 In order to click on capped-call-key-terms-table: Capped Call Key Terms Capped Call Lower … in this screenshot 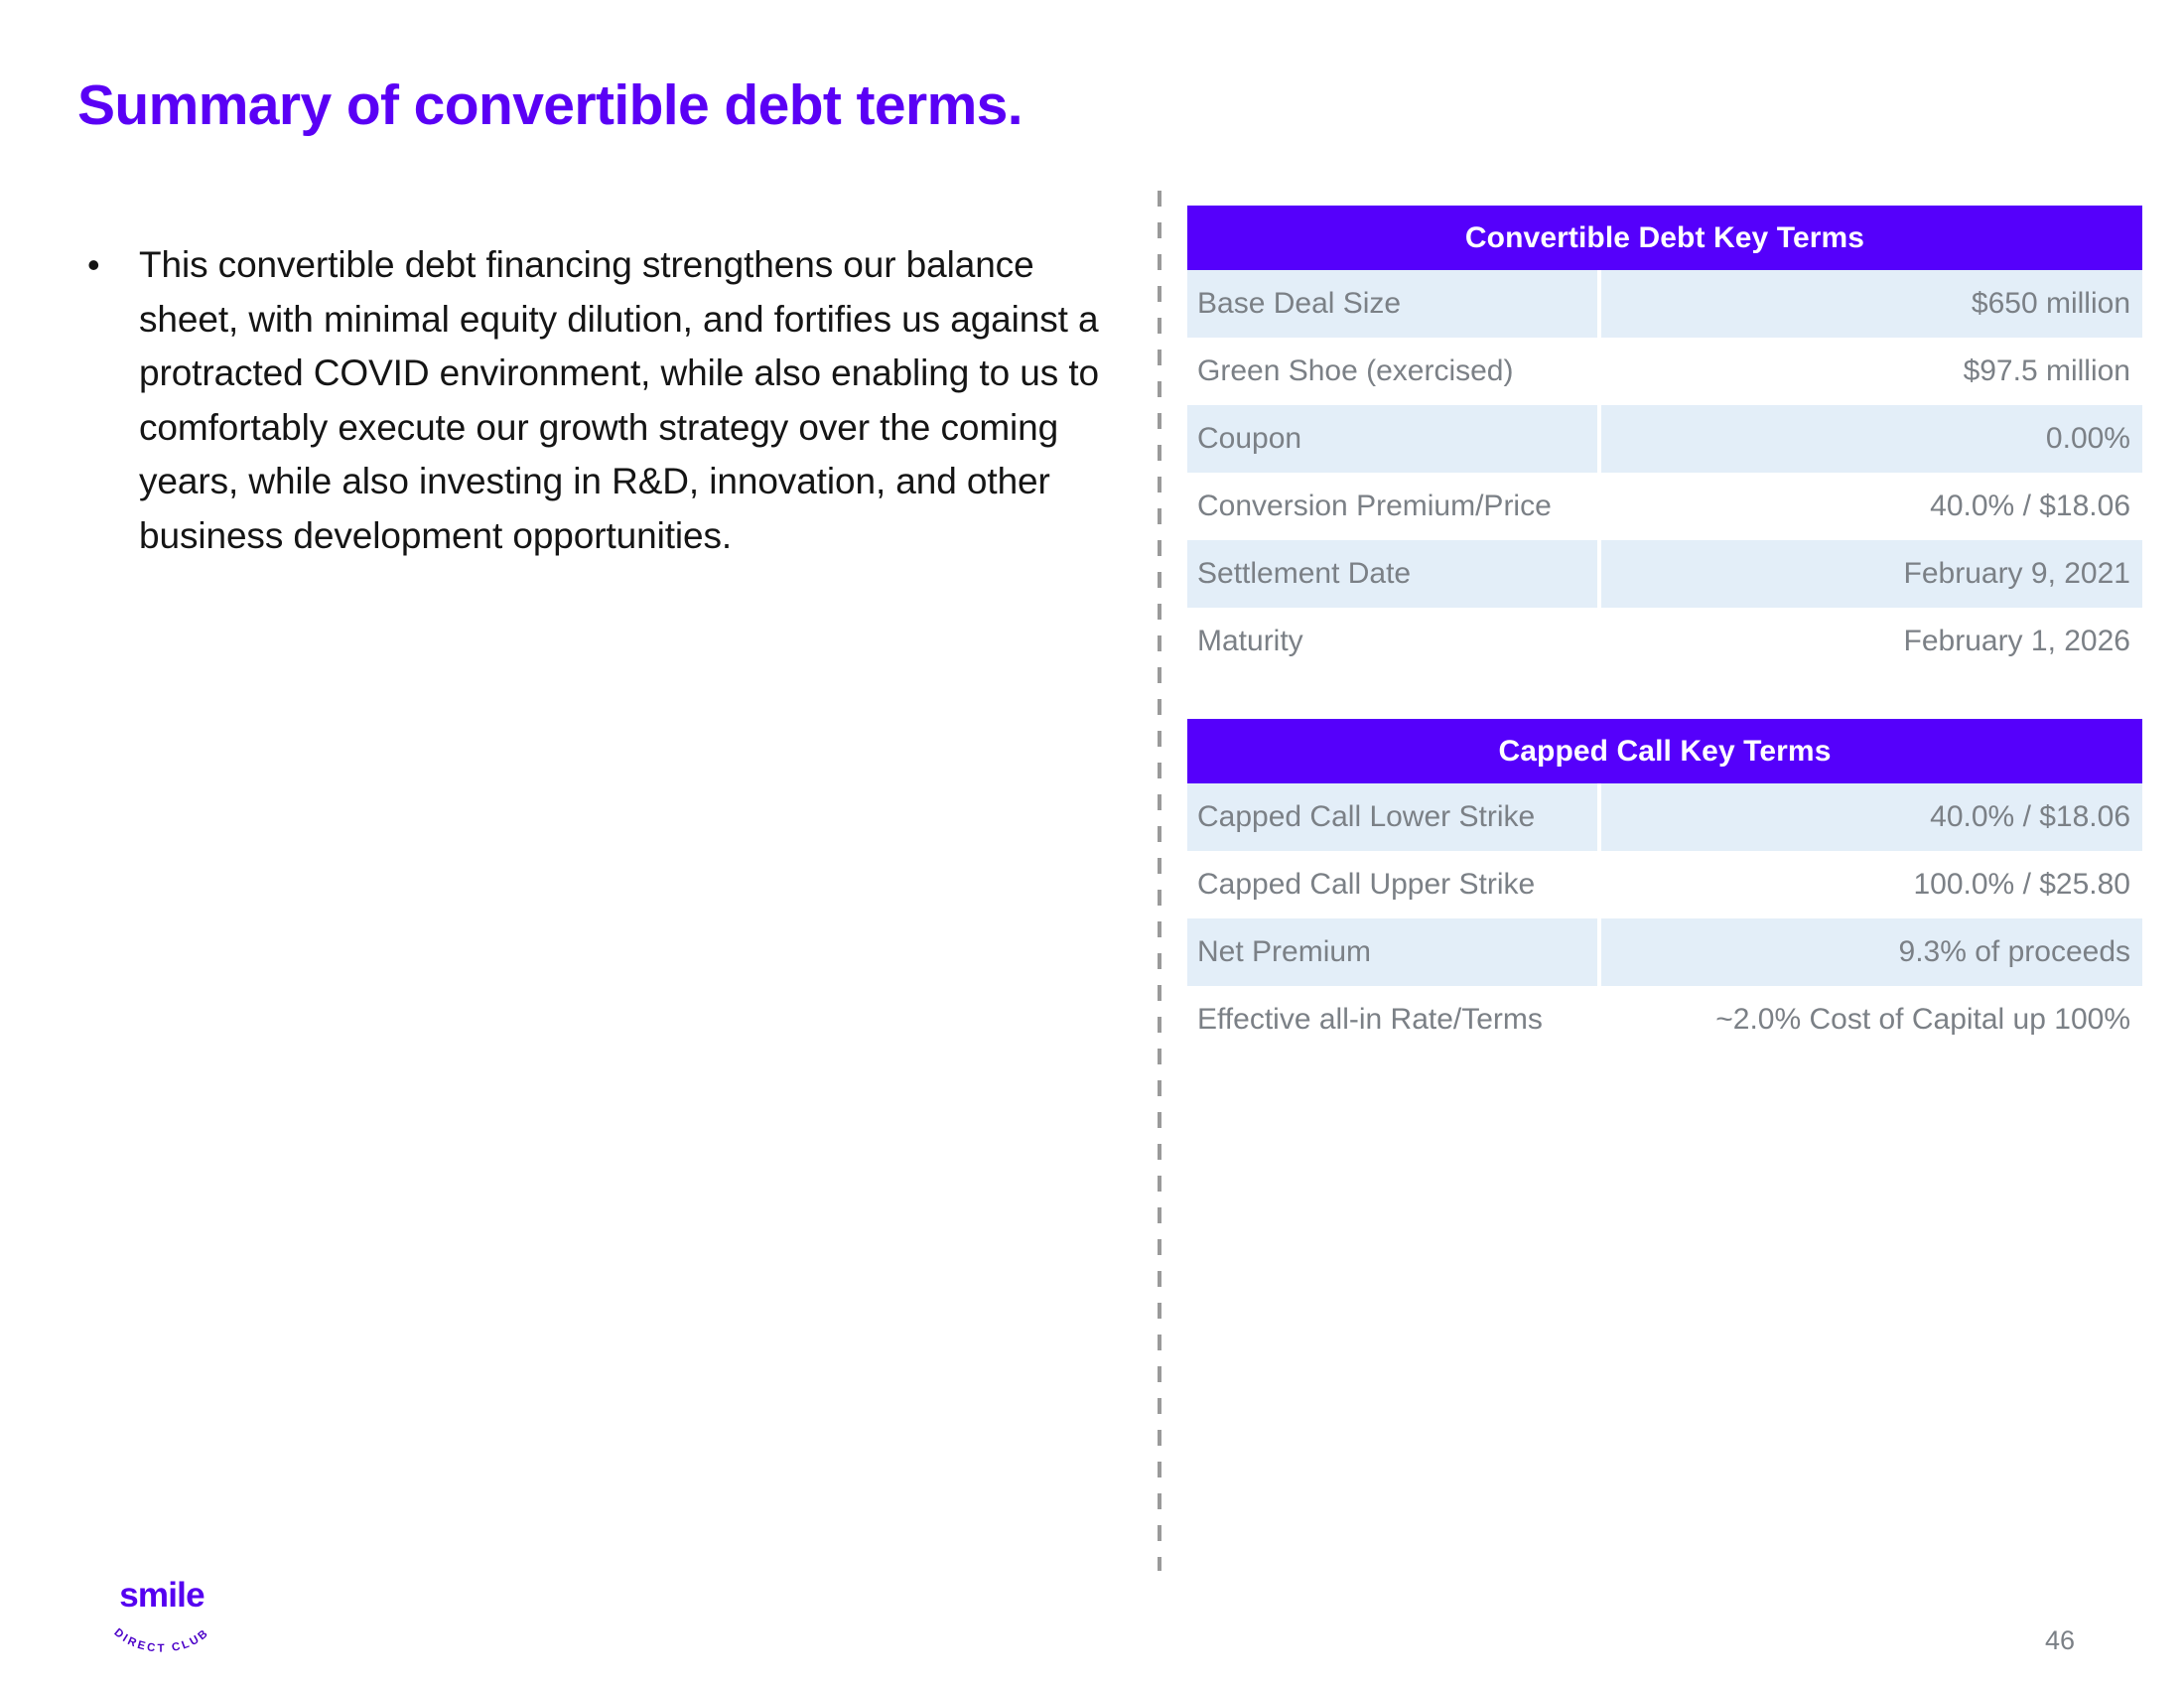, I will do `click(1664, 886)`.